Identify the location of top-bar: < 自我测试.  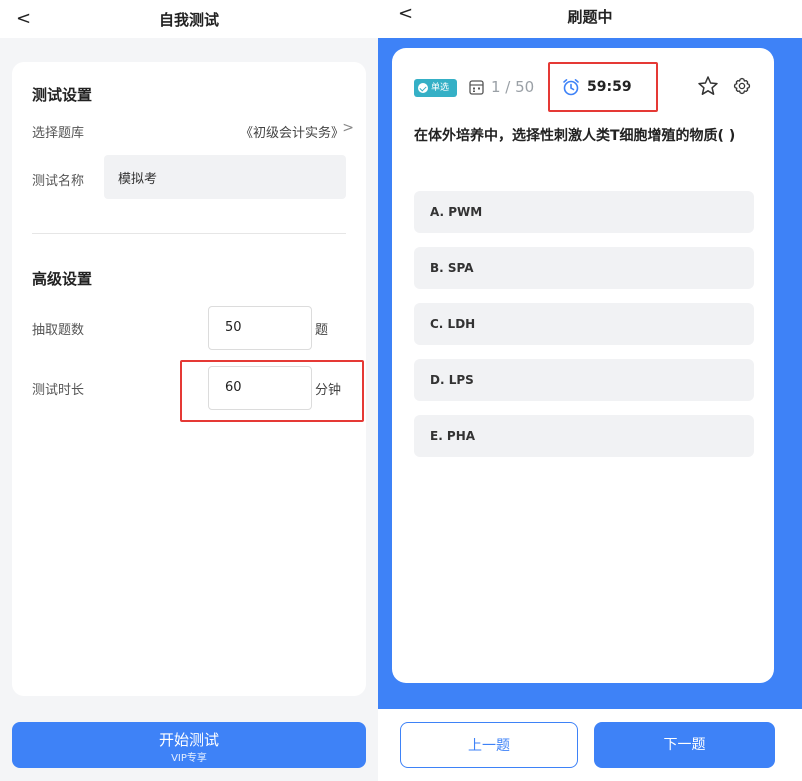
(189, 19).